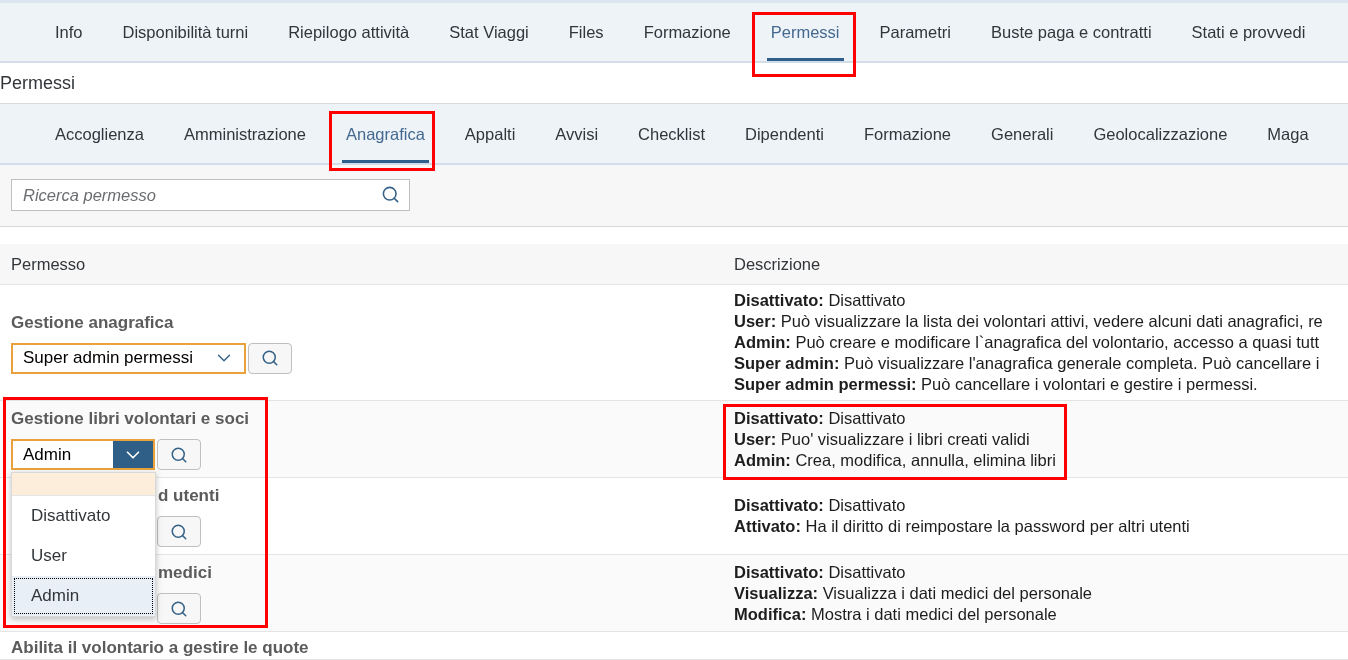 Image resolution: width=1348 pixels, height=660 pixels. Describe the element at coordinates (490, 133) in the screenshot. I see `tab: Appalti` at that location.